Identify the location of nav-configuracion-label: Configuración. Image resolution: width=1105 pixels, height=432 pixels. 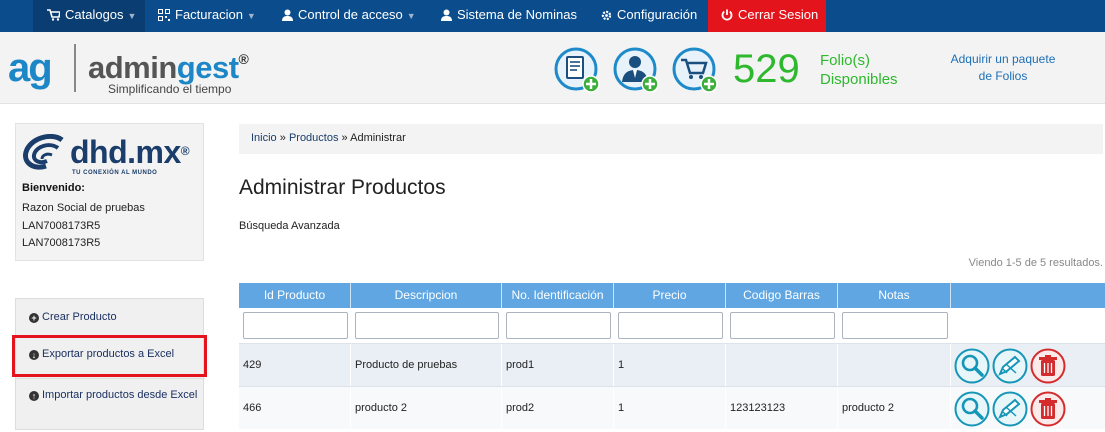
(657, 14).